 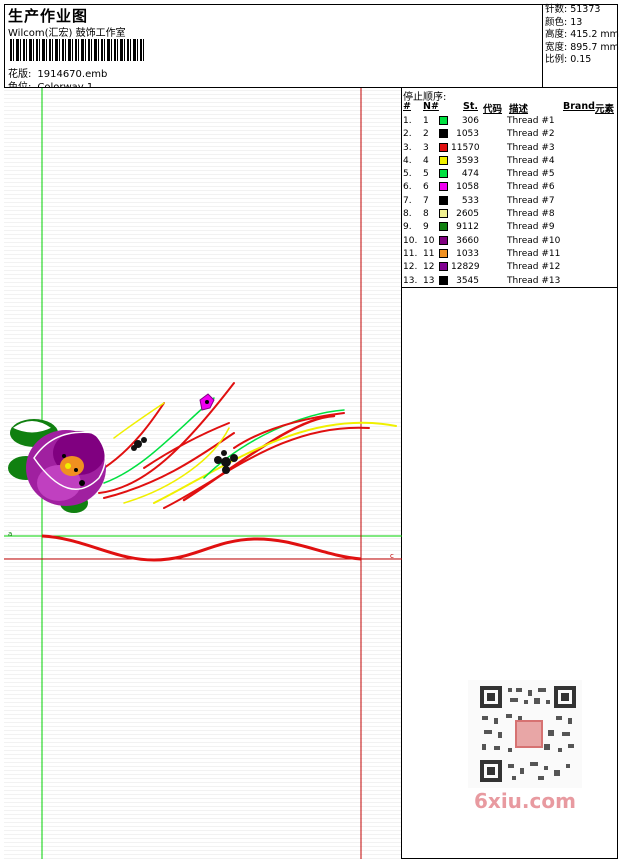 I want to click on thread-needle: 13, so click(x=429, y=280).